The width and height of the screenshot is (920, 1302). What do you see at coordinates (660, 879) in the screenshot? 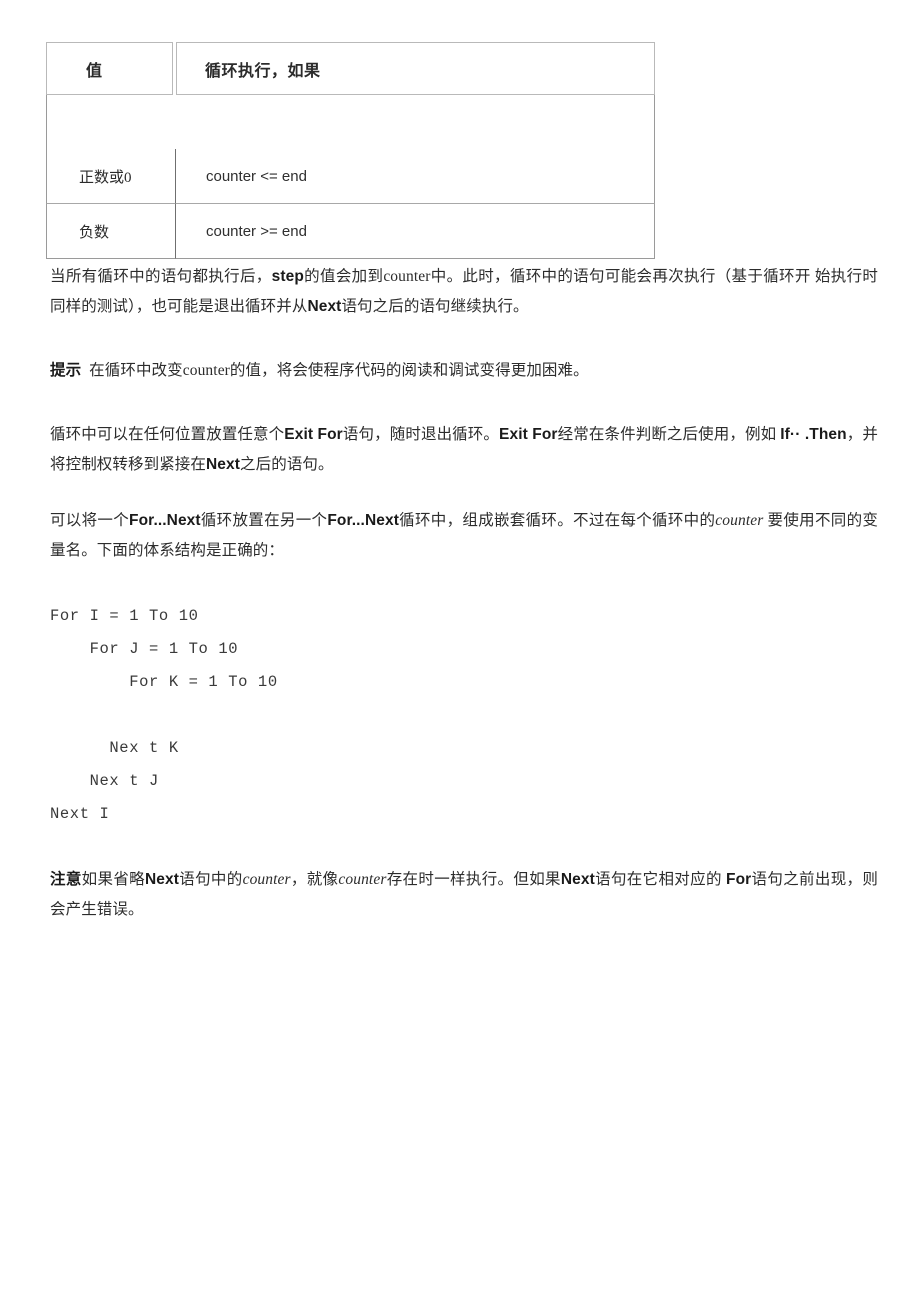
I see `p5-segment-5: 语句在它相对应的` at bounding box center [660, 879].